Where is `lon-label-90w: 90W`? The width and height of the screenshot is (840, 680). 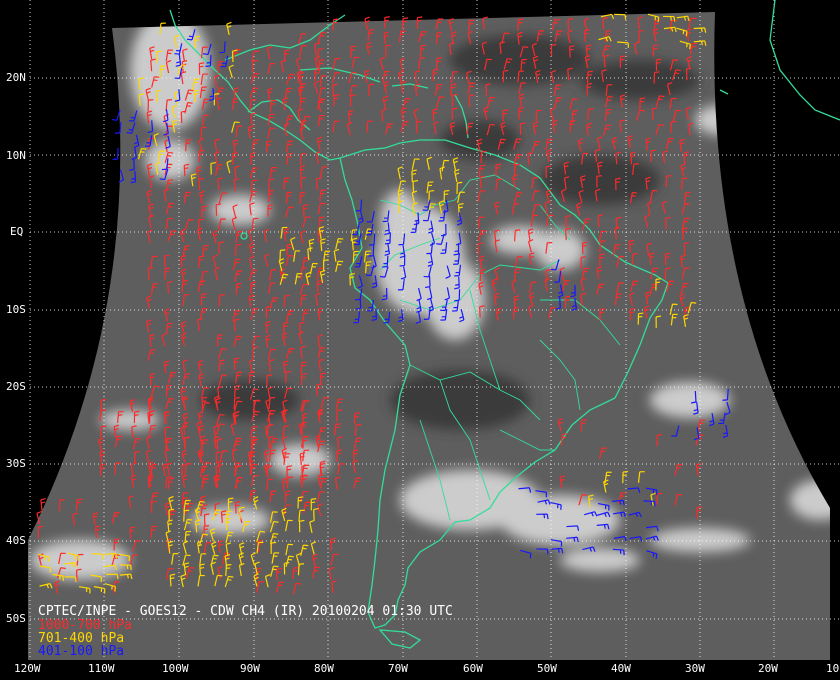
lon-label-90w: 90W is located at coordinates (250, 668).